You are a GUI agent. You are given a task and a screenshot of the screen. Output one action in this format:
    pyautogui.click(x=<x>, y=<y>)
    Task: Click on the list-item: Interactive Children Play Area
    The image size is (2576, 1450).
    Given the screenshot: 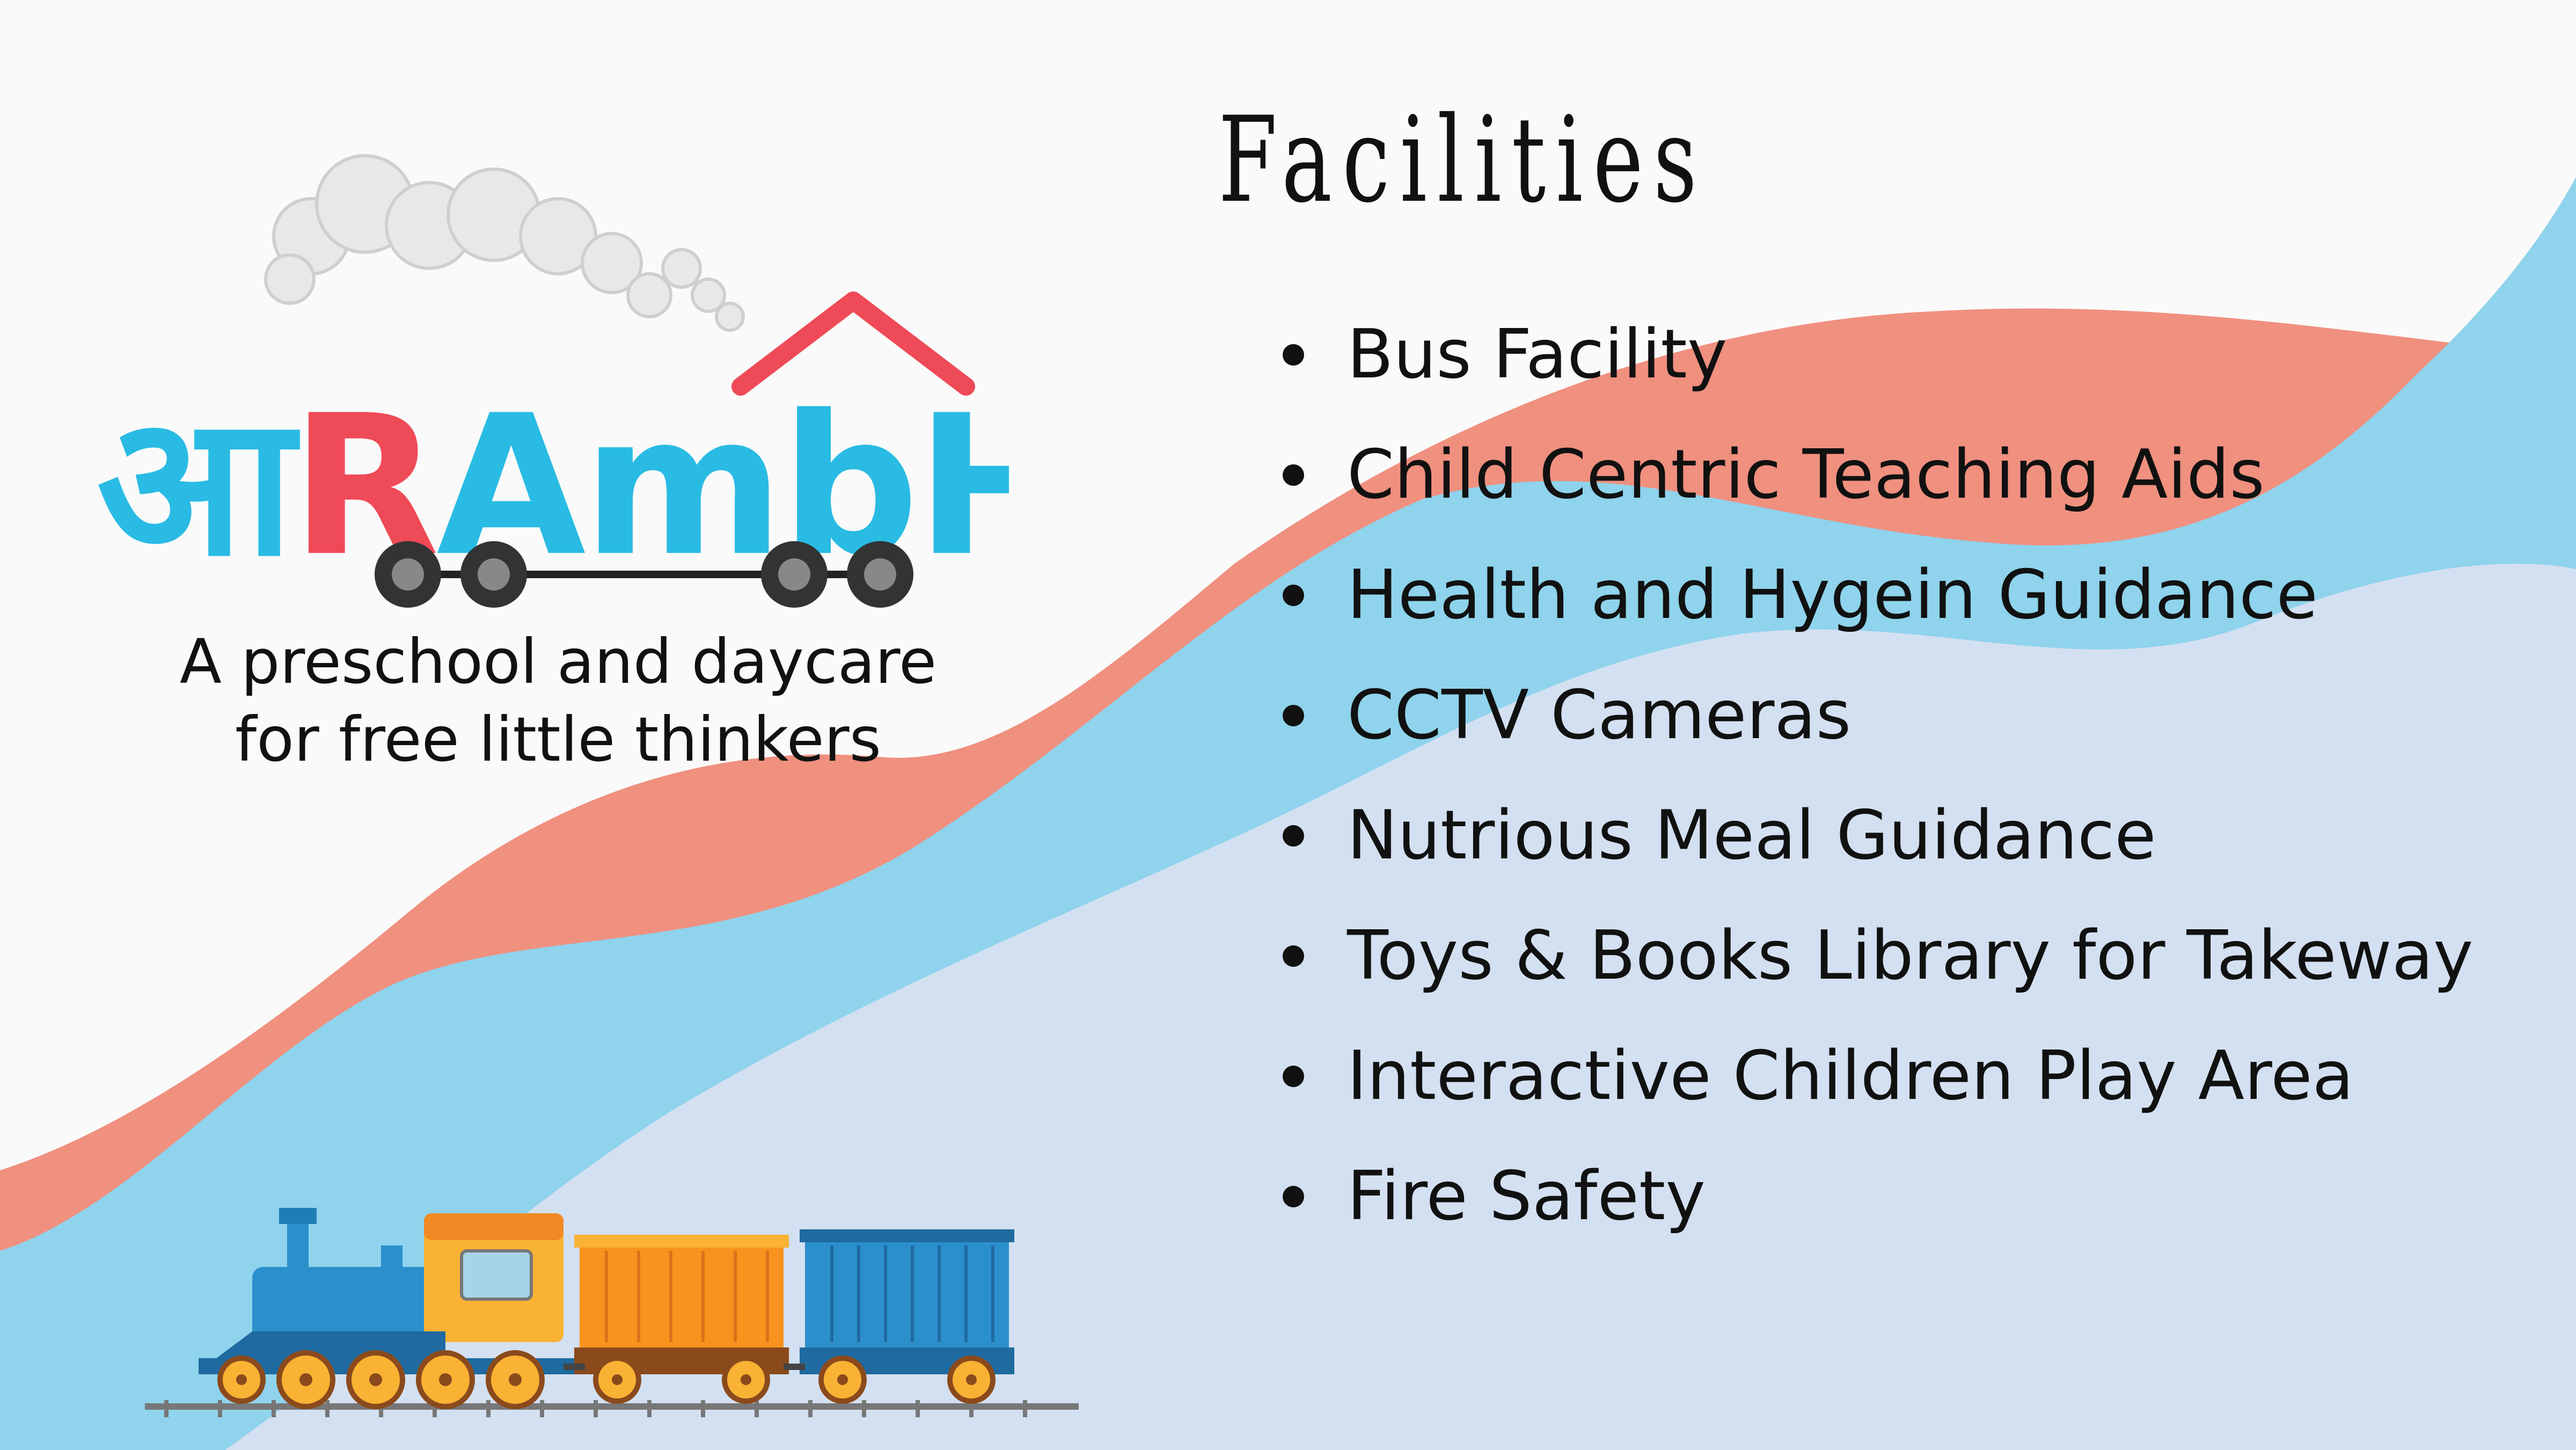 What is the action you would take?
    pyautogui.click(x=1913, y=1096)
    